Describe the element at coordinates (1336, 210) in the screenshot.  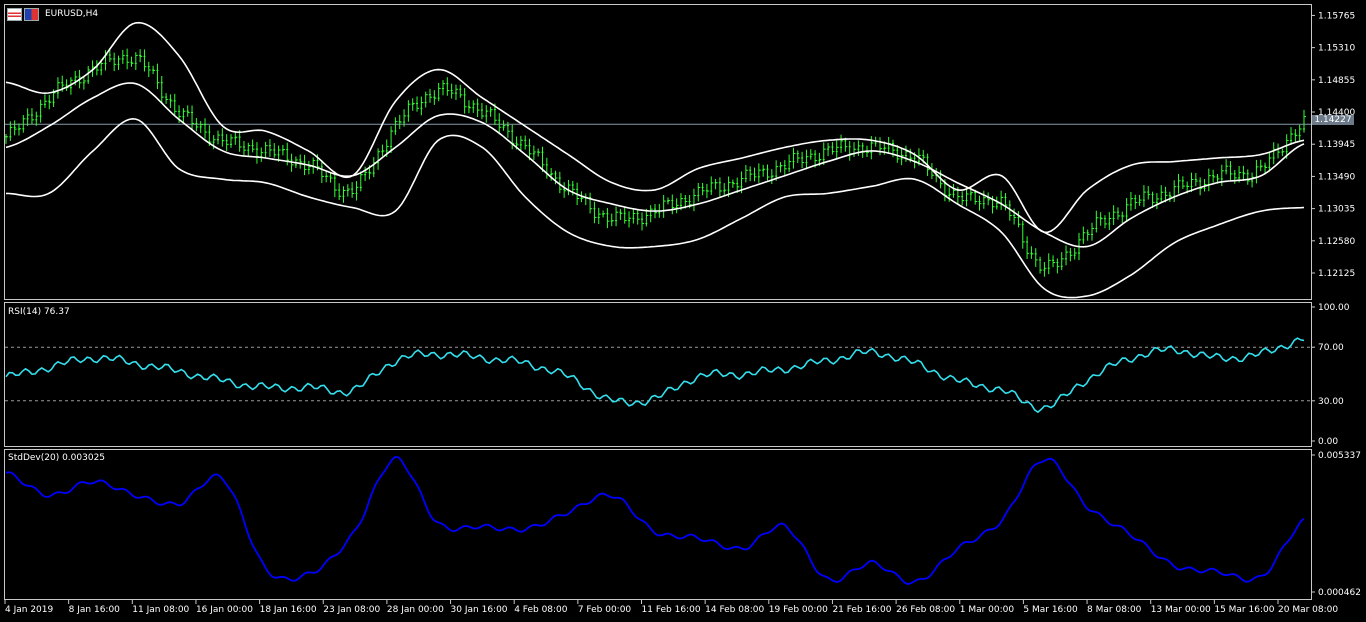
I see `price-tick-label: 1.13035` at that location.